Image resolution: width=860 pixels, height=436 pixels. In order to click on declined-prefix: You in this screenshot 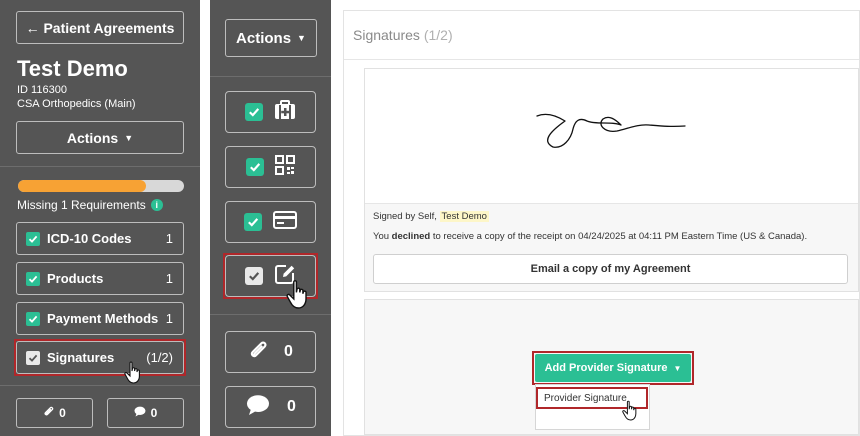, I will do `click(381, 236)`.